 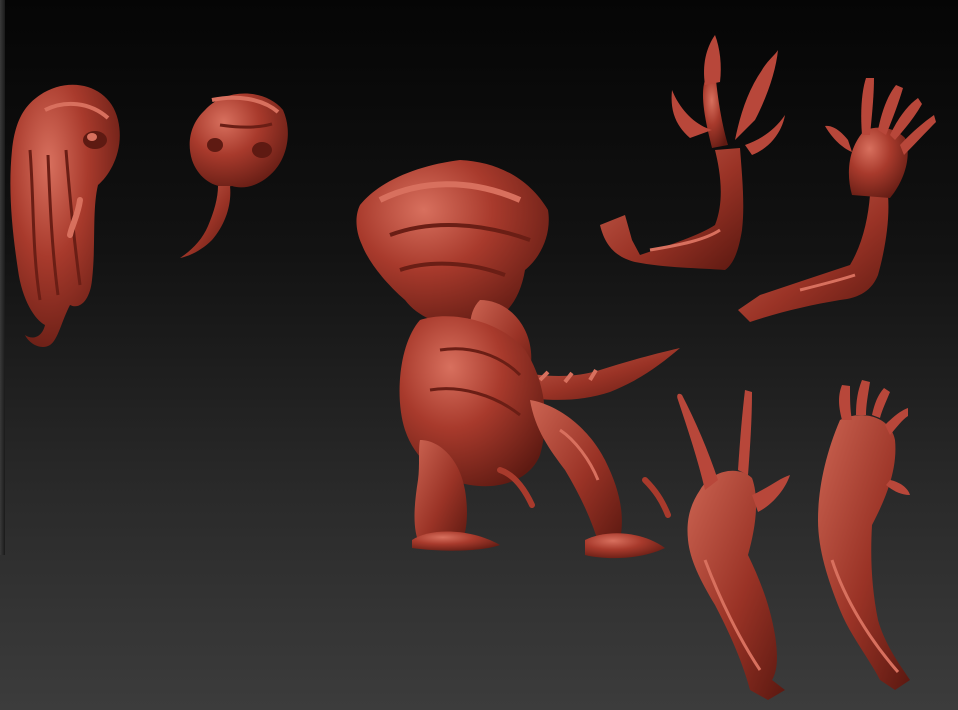 I want to click on head-variant-tentacle-face, so click(x=65, y=215).